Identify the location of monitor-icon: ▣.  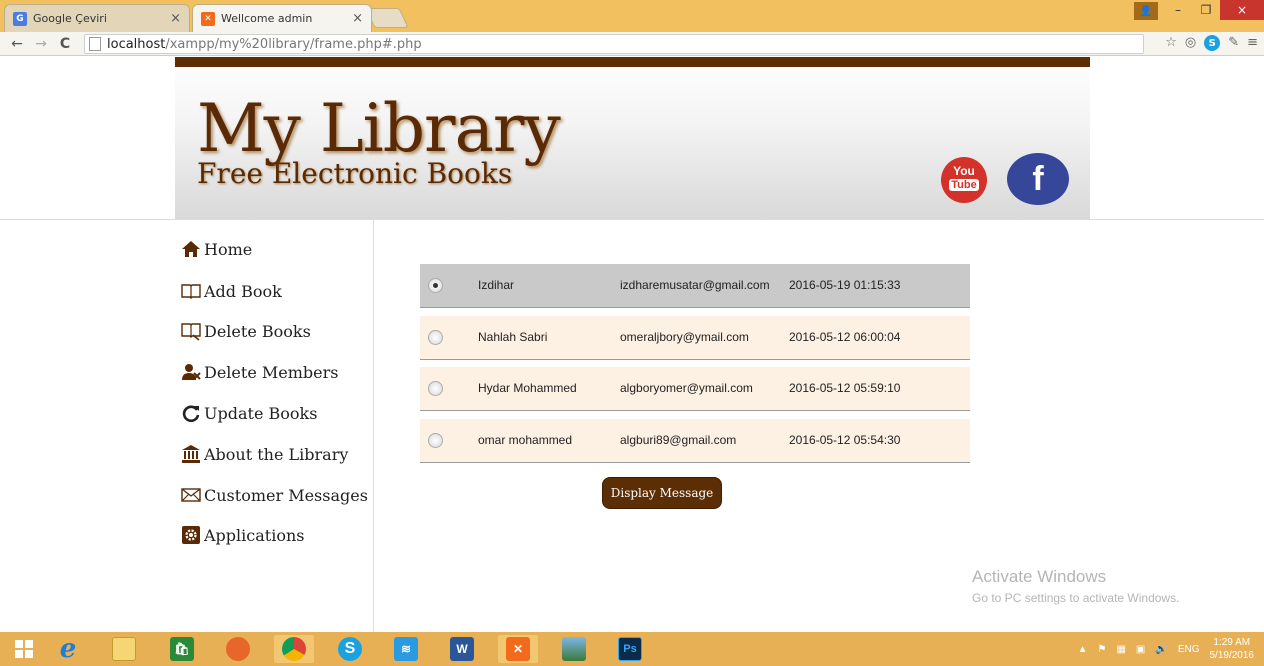
(1140, 649).